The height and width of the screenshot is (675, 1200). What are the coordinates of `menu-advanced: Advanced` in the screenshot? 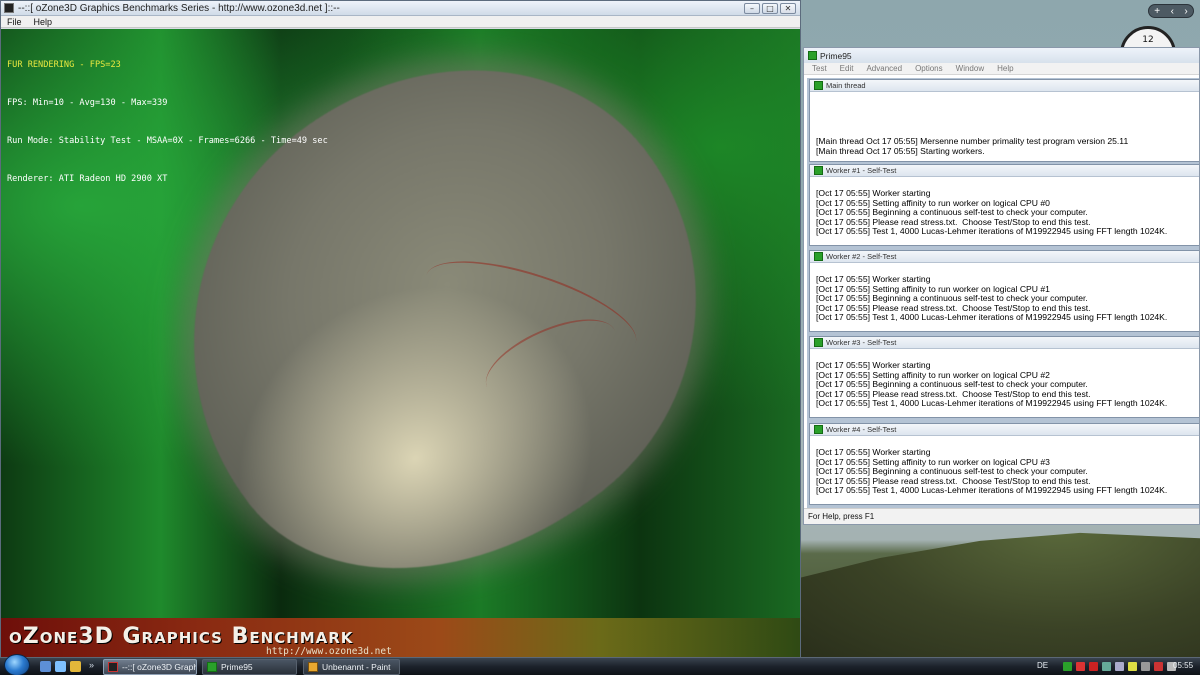 It's located at (882, 68).